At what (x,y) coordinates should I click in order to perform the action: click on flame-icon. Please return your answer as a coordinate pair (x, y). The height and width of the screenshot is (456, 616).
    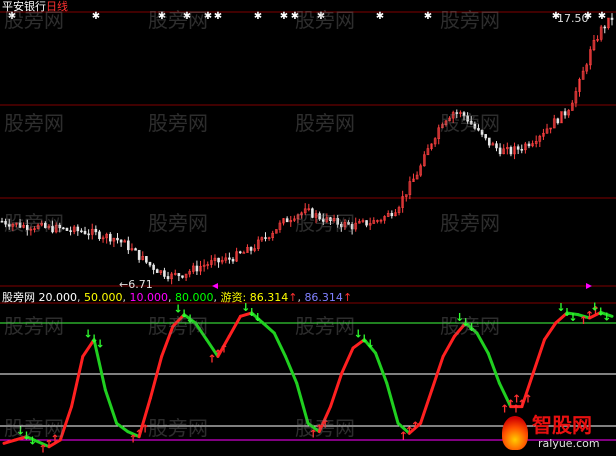
    Looking at the image, I should click on (515, 433).